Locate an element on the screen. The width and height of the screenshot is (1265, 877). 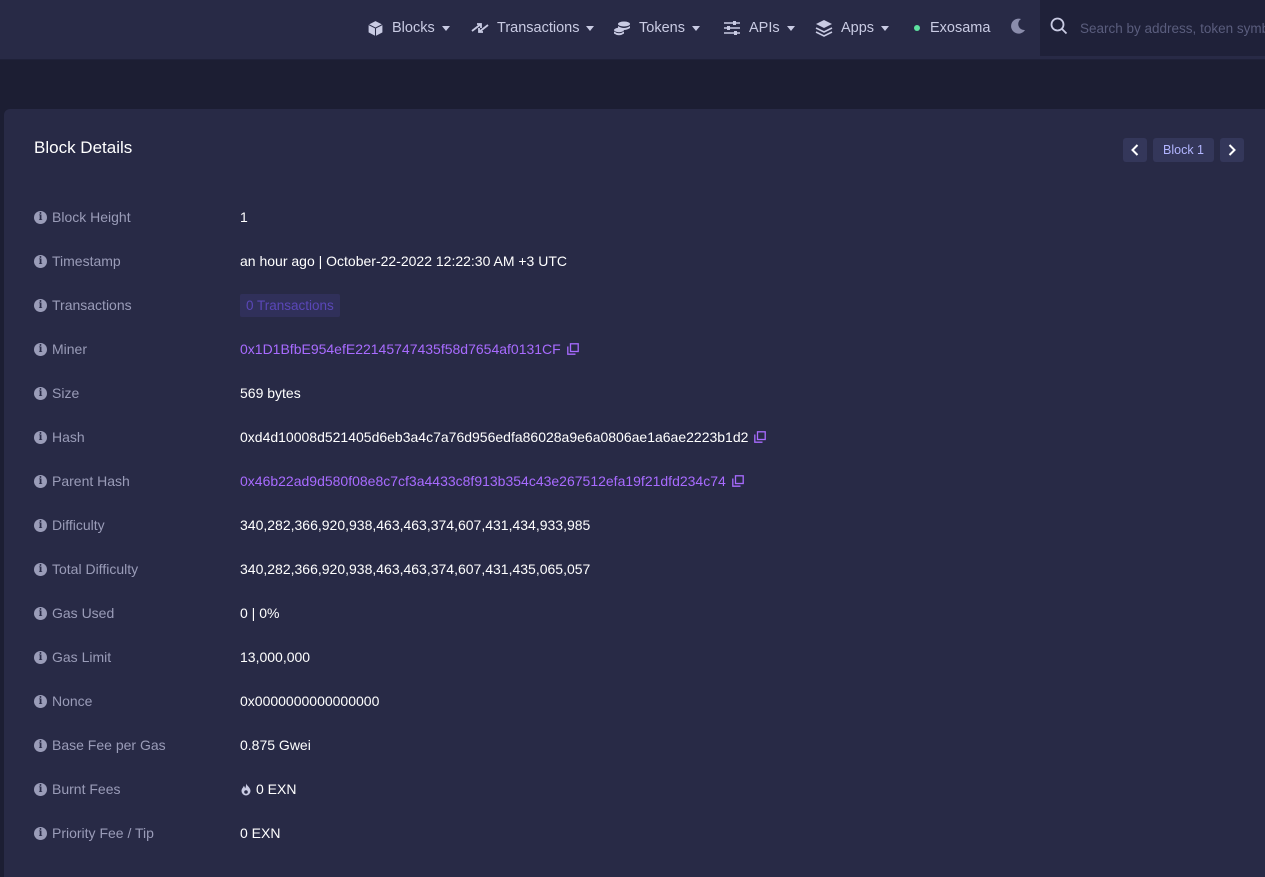
network-name: Exosama is located at coordinates (960, 28).